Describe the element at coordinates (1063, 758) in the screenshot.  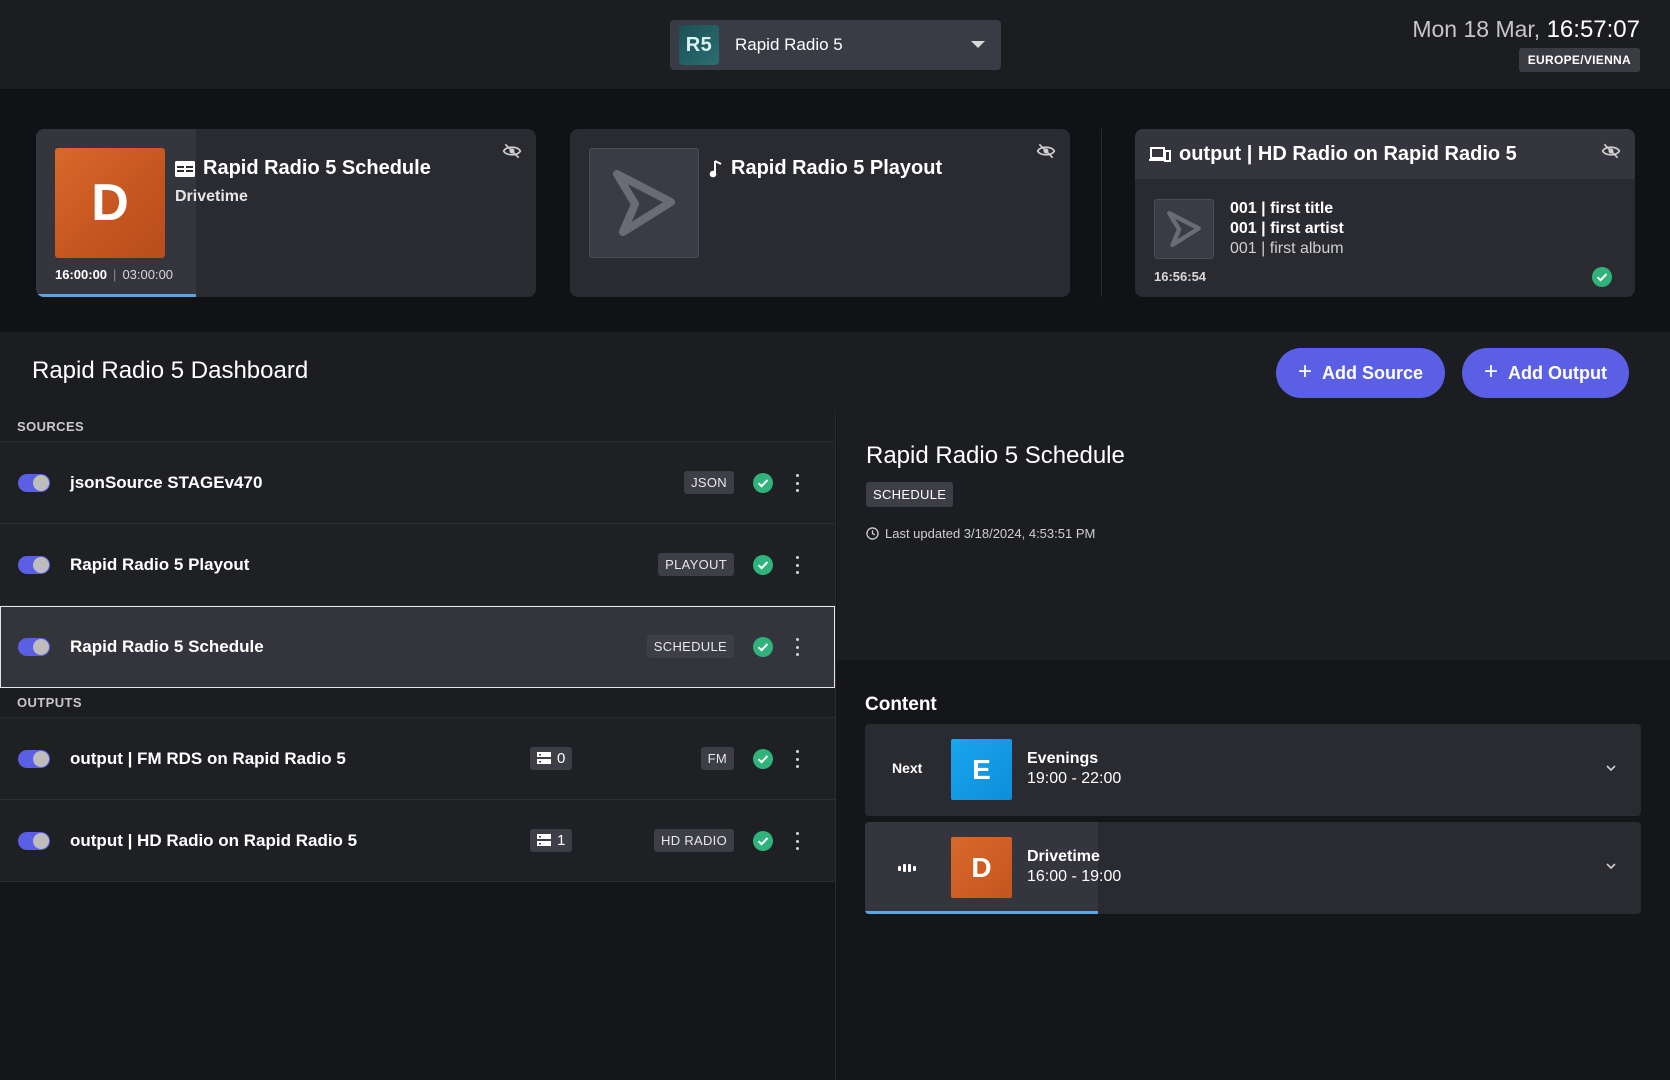
I see `show-name: Evenings` at that location.